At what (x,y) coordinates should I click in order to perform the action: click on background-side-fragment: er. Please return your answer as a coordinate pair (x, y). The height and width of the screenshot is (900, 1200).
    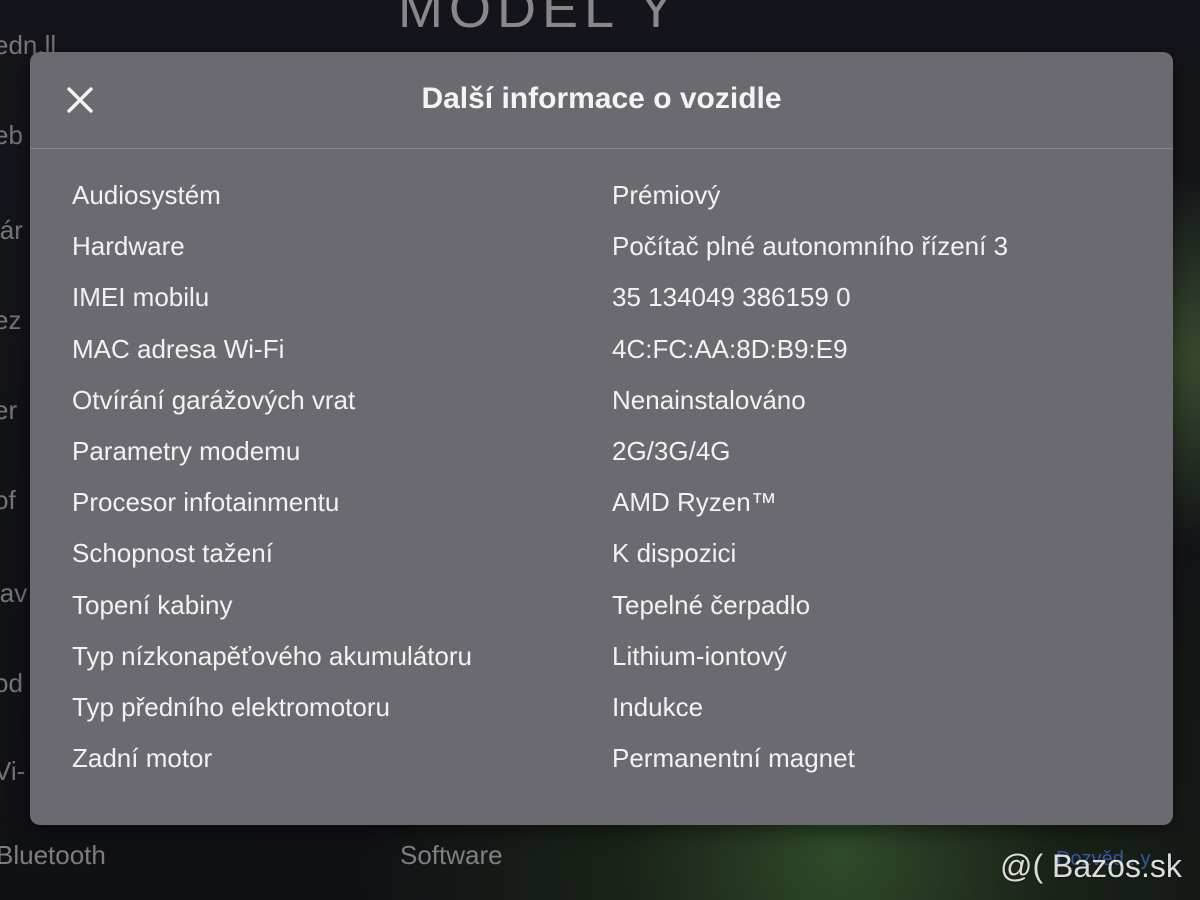
    Looking at the image, I should click on (9, 410).